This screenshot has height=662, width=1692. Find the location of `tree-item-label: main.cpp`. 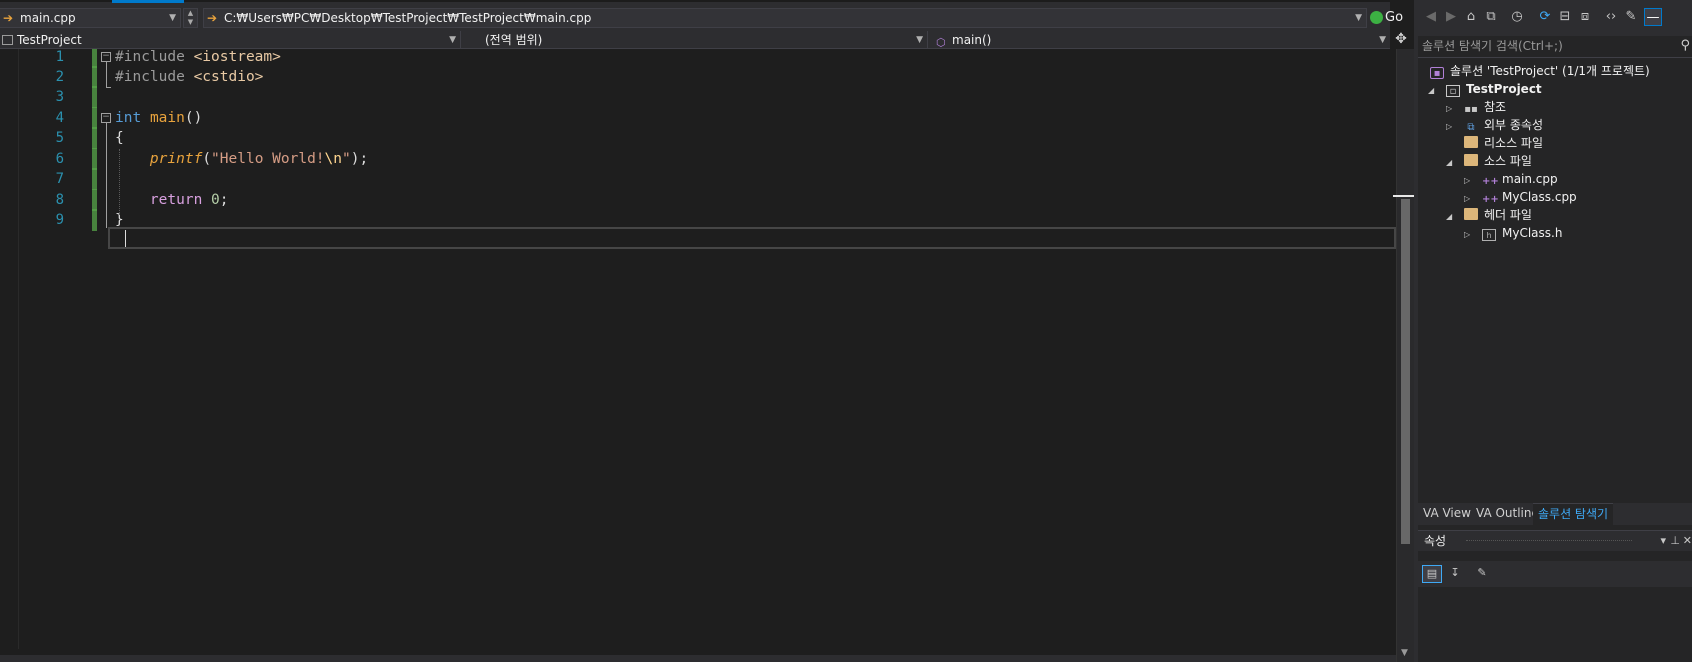

tree-item-label: main.cpp is located at coordinates (1530, 179).